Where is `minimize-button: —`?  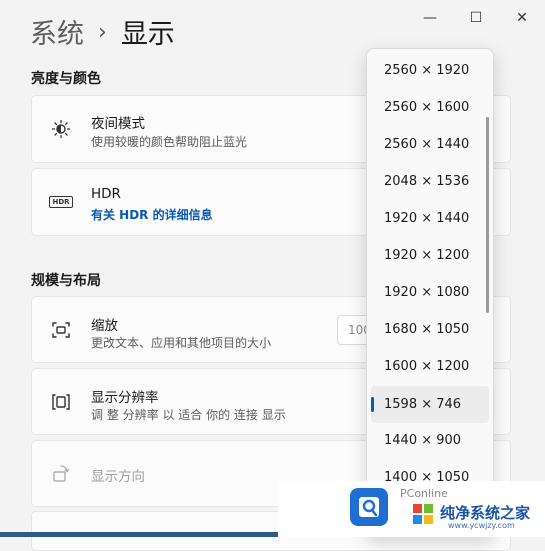 minimize-button: — is located at coordinates (430, 18).